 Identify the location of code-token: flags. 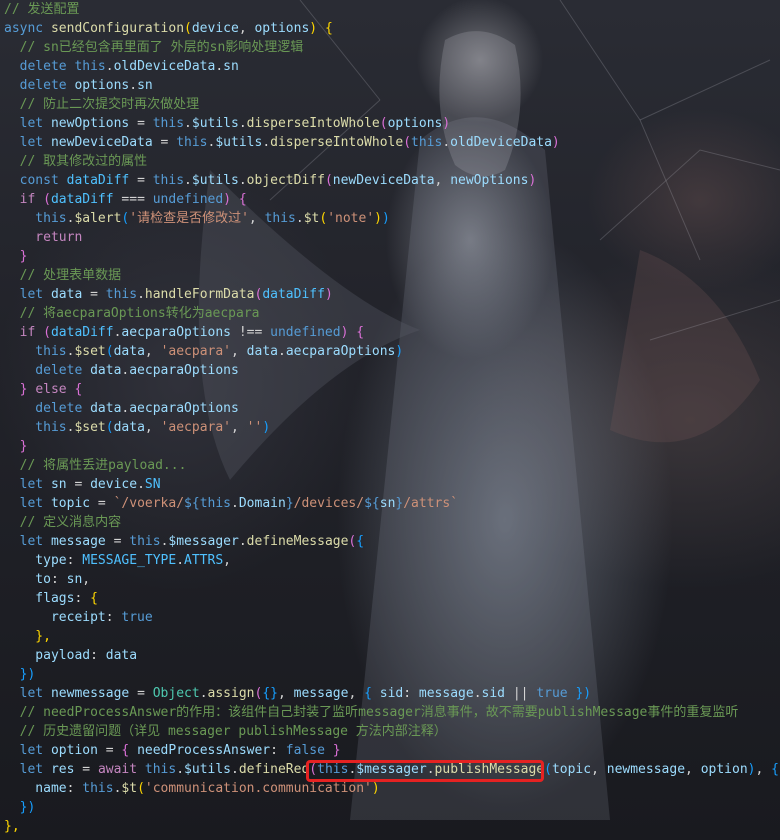
(39, 598).